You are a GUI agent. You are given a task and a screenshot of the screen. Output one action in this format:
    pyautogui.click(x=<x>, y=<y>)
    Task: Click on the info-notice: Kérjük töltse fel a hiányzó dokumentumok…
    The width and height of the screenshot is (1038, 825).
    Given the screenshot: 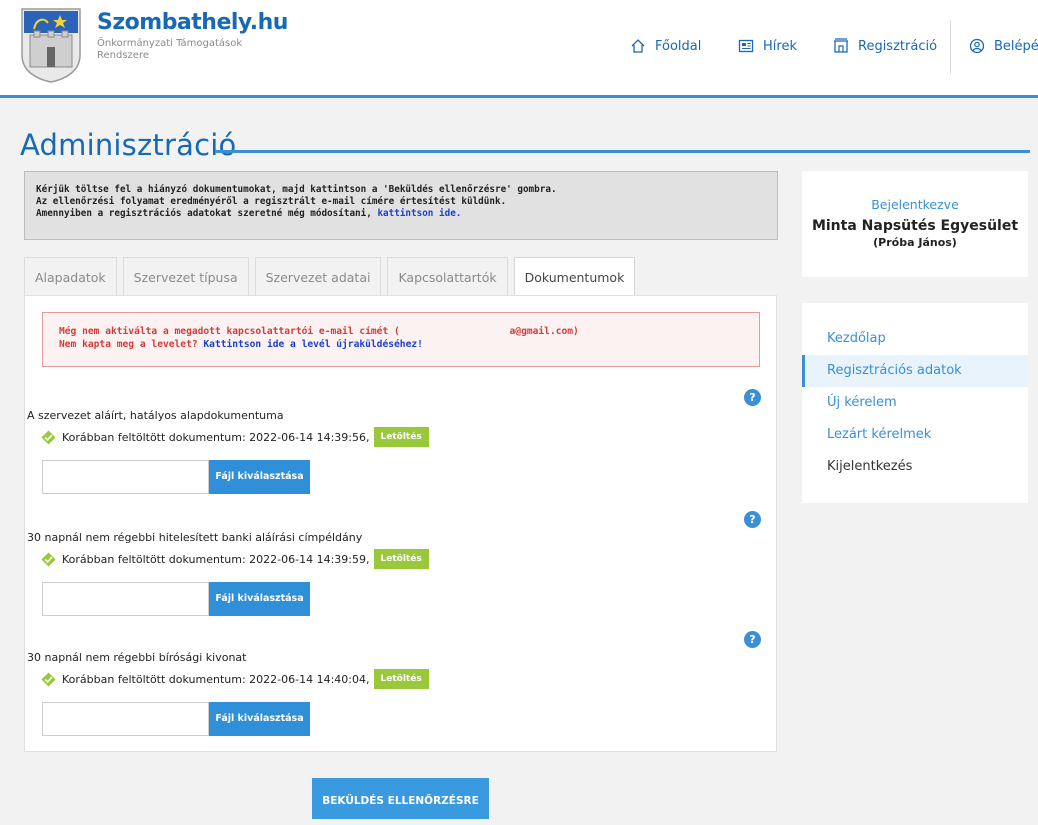 What is the action you would take?
    pyautogui.click(x=401, y=205)
    